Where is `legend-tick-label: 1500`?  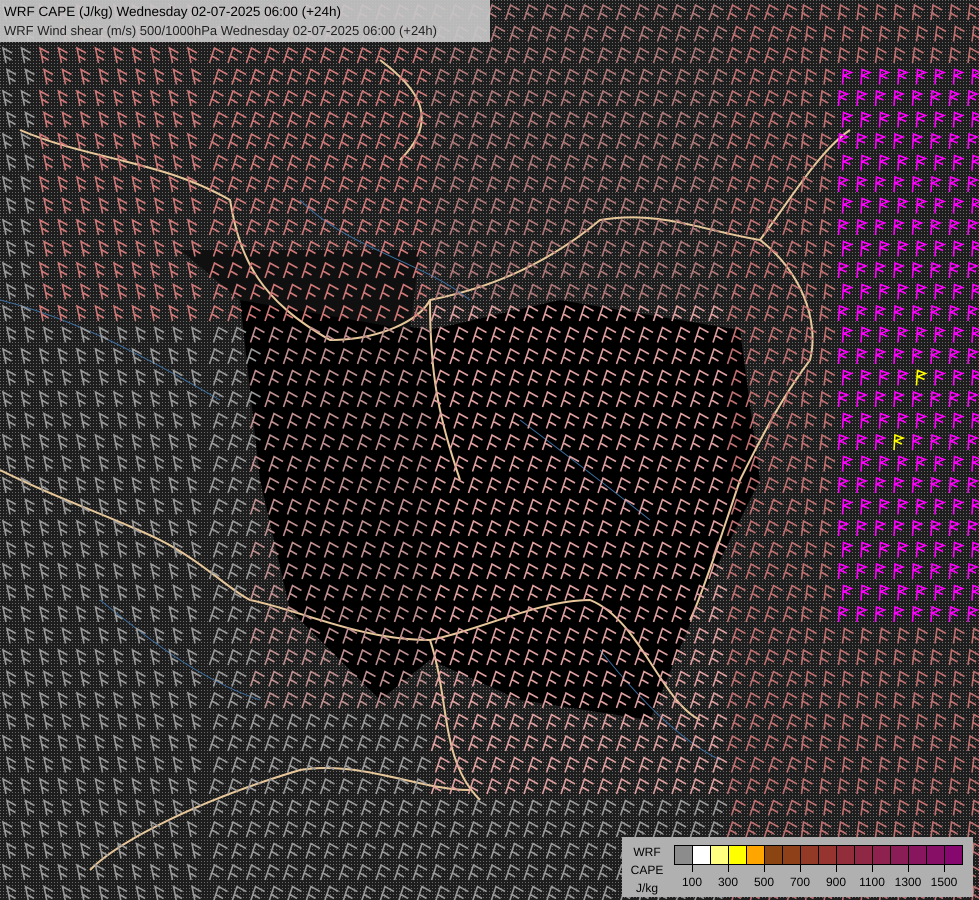 legend-tick-label: 1500 is located at coordinates (944, 882).